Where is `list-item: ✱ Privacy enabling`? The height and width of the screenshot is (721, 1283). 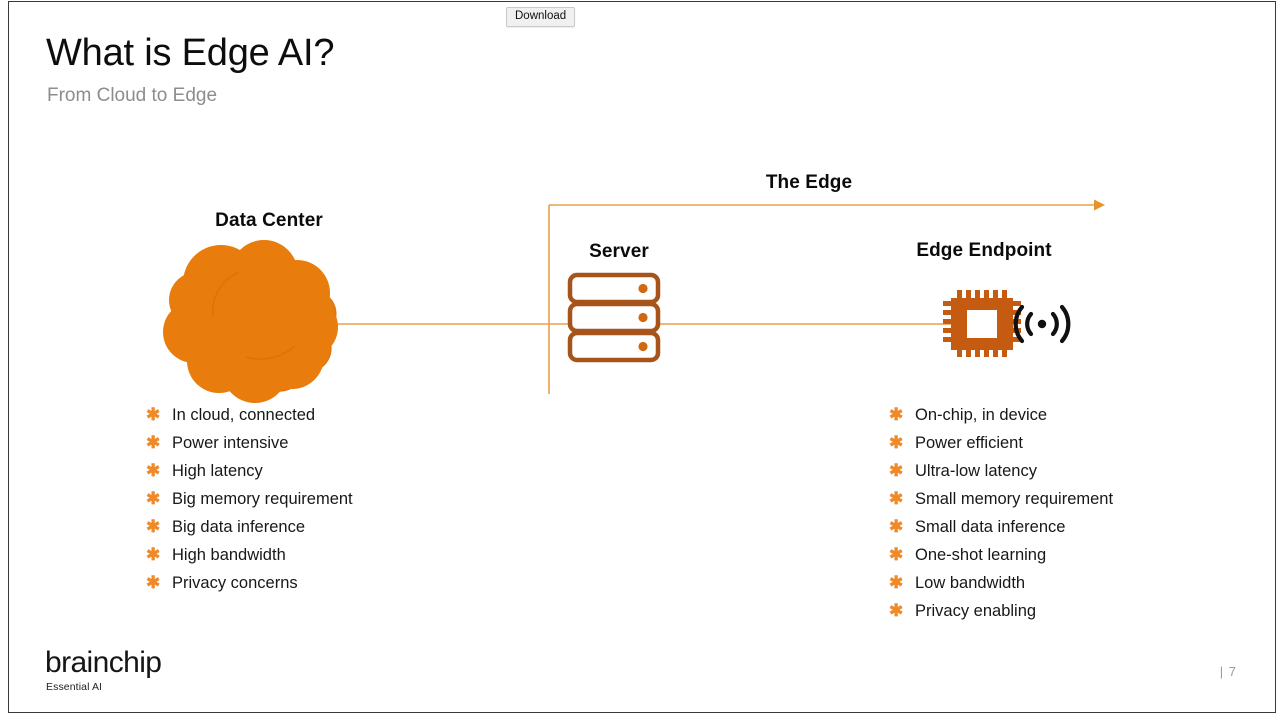 list-item: ✱ Privacy enabling is located at coordinates (1001, 616).